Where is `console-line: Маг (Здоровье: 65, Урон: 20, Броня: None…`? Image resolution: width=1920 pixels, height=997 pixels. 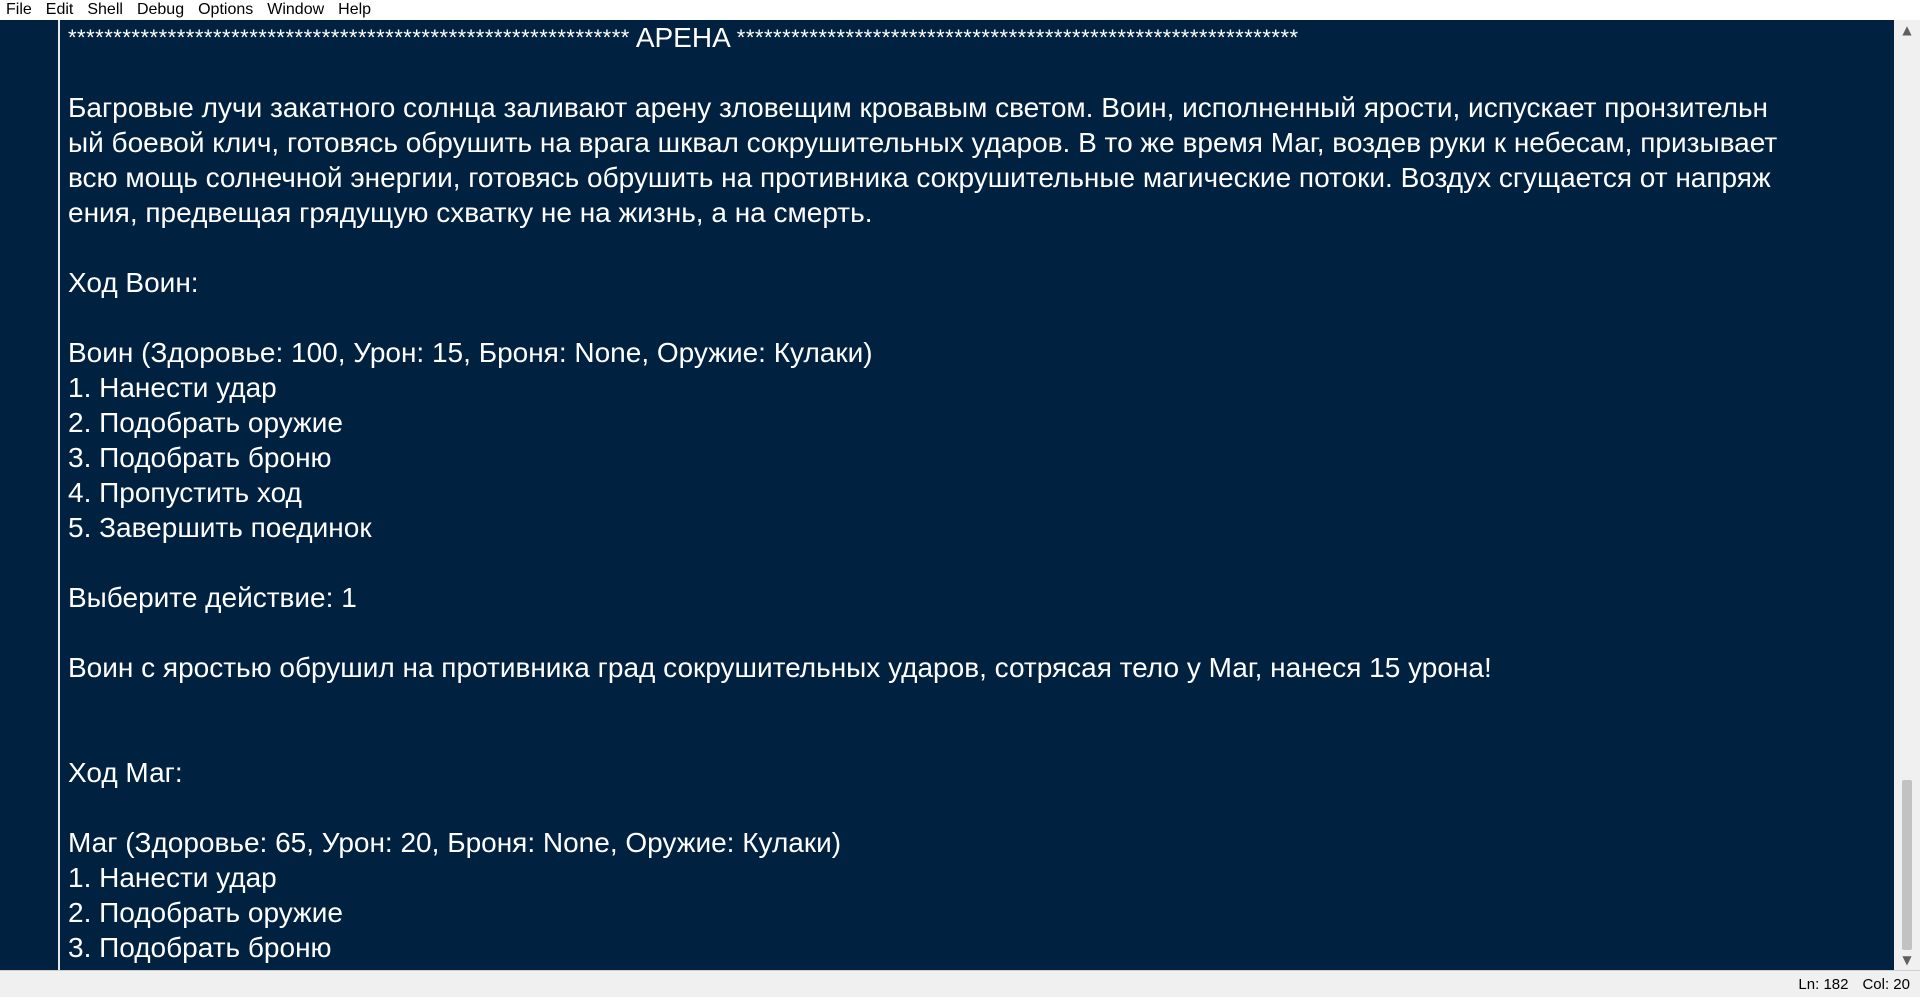
console-line: Маг (Здоровье: 65, Урон: 20, Броня: None… is located at coordinates (455, 842).